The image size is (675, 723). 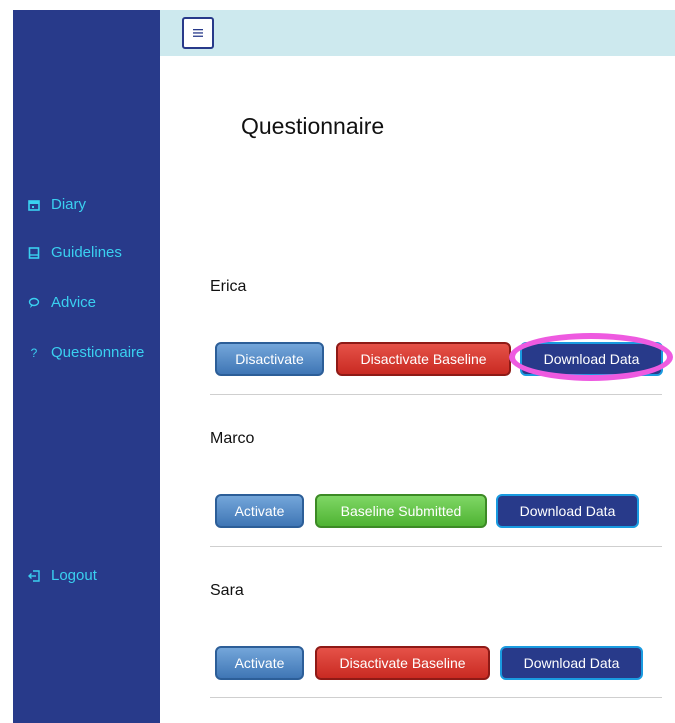 I want to click on user-name: Erica, so click(x=228, y=286).